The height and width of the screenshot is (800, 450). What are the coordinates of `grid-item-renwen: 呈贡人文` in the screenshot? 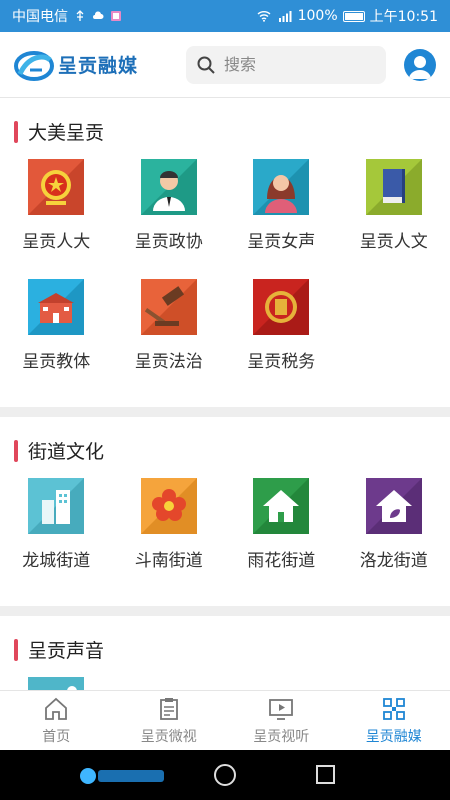 It's located at (394, 219).